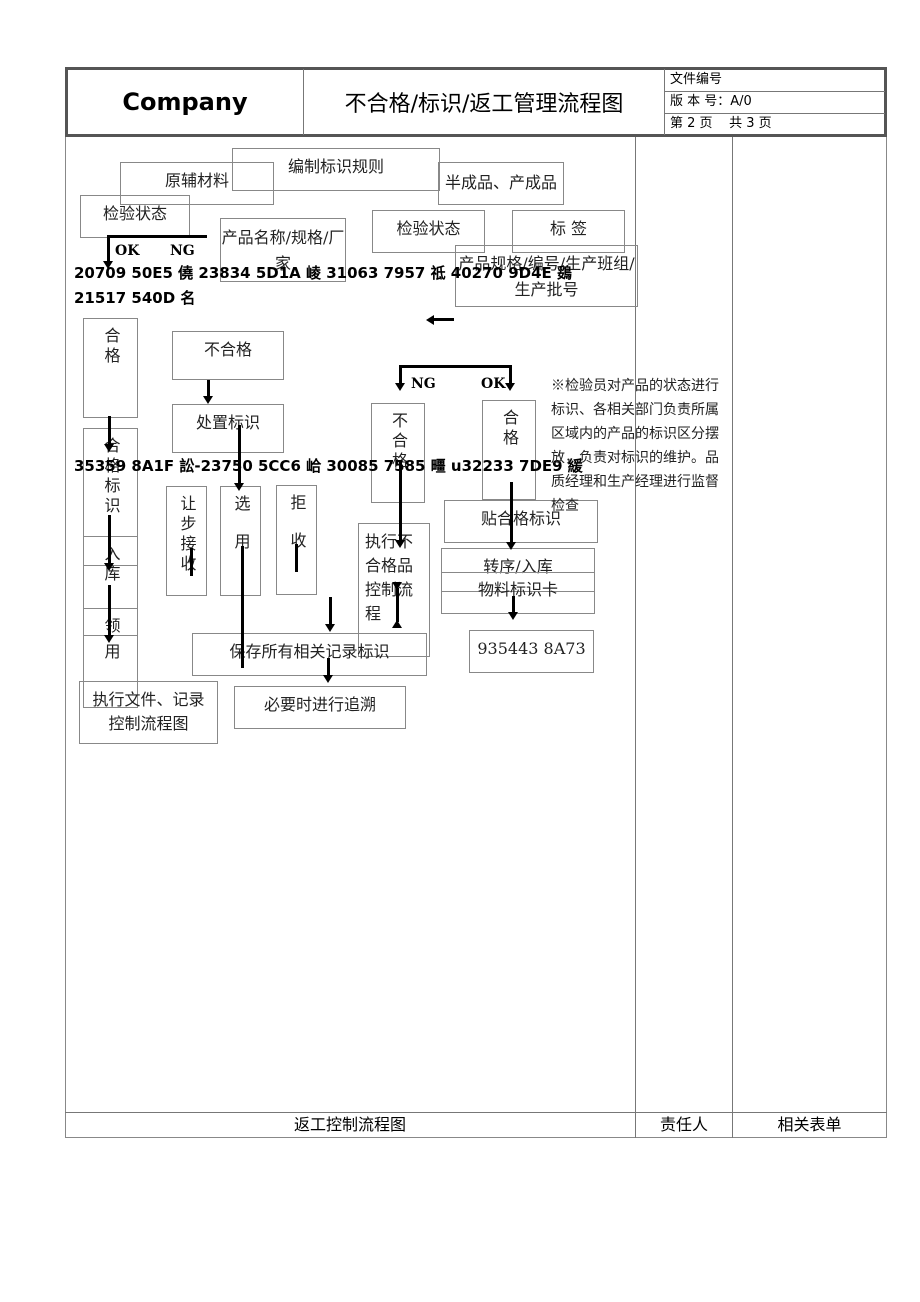 Image resolution: width=920 pixels, height=1302 pixels. I want to click on garbled-text-line: 21517 540D 名, so click(135, 298).